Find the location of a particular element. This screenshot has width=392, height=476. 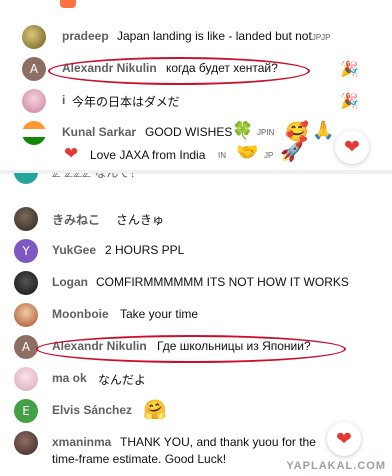

chat-message: Logan COMFIRMMMMMM ITS NOT HOW IT WORKS is located at coordinates (196, 283).